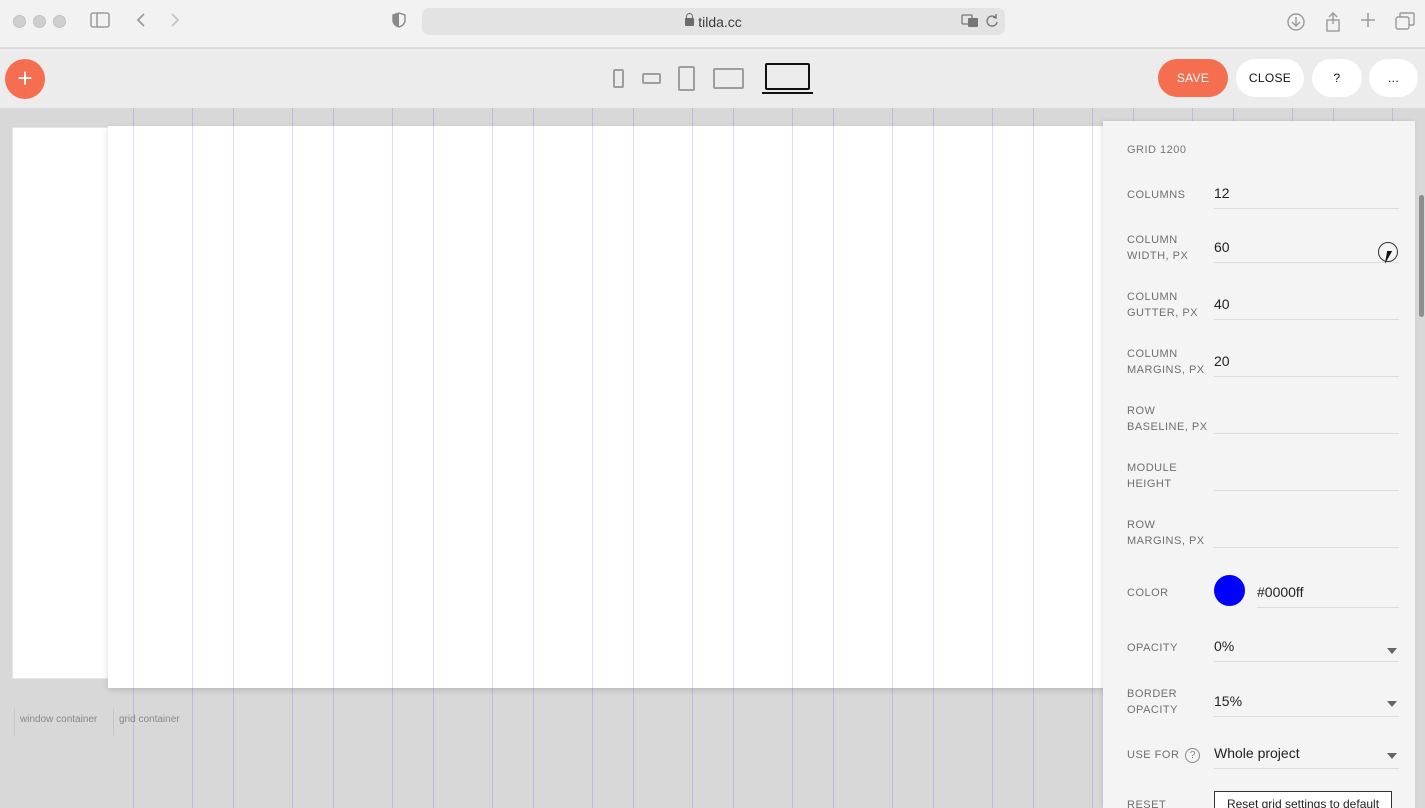  What do you see at coordinates (1229, 590) in the screenshot?
I see `color-swatch` at bounding box center [1229, 590].